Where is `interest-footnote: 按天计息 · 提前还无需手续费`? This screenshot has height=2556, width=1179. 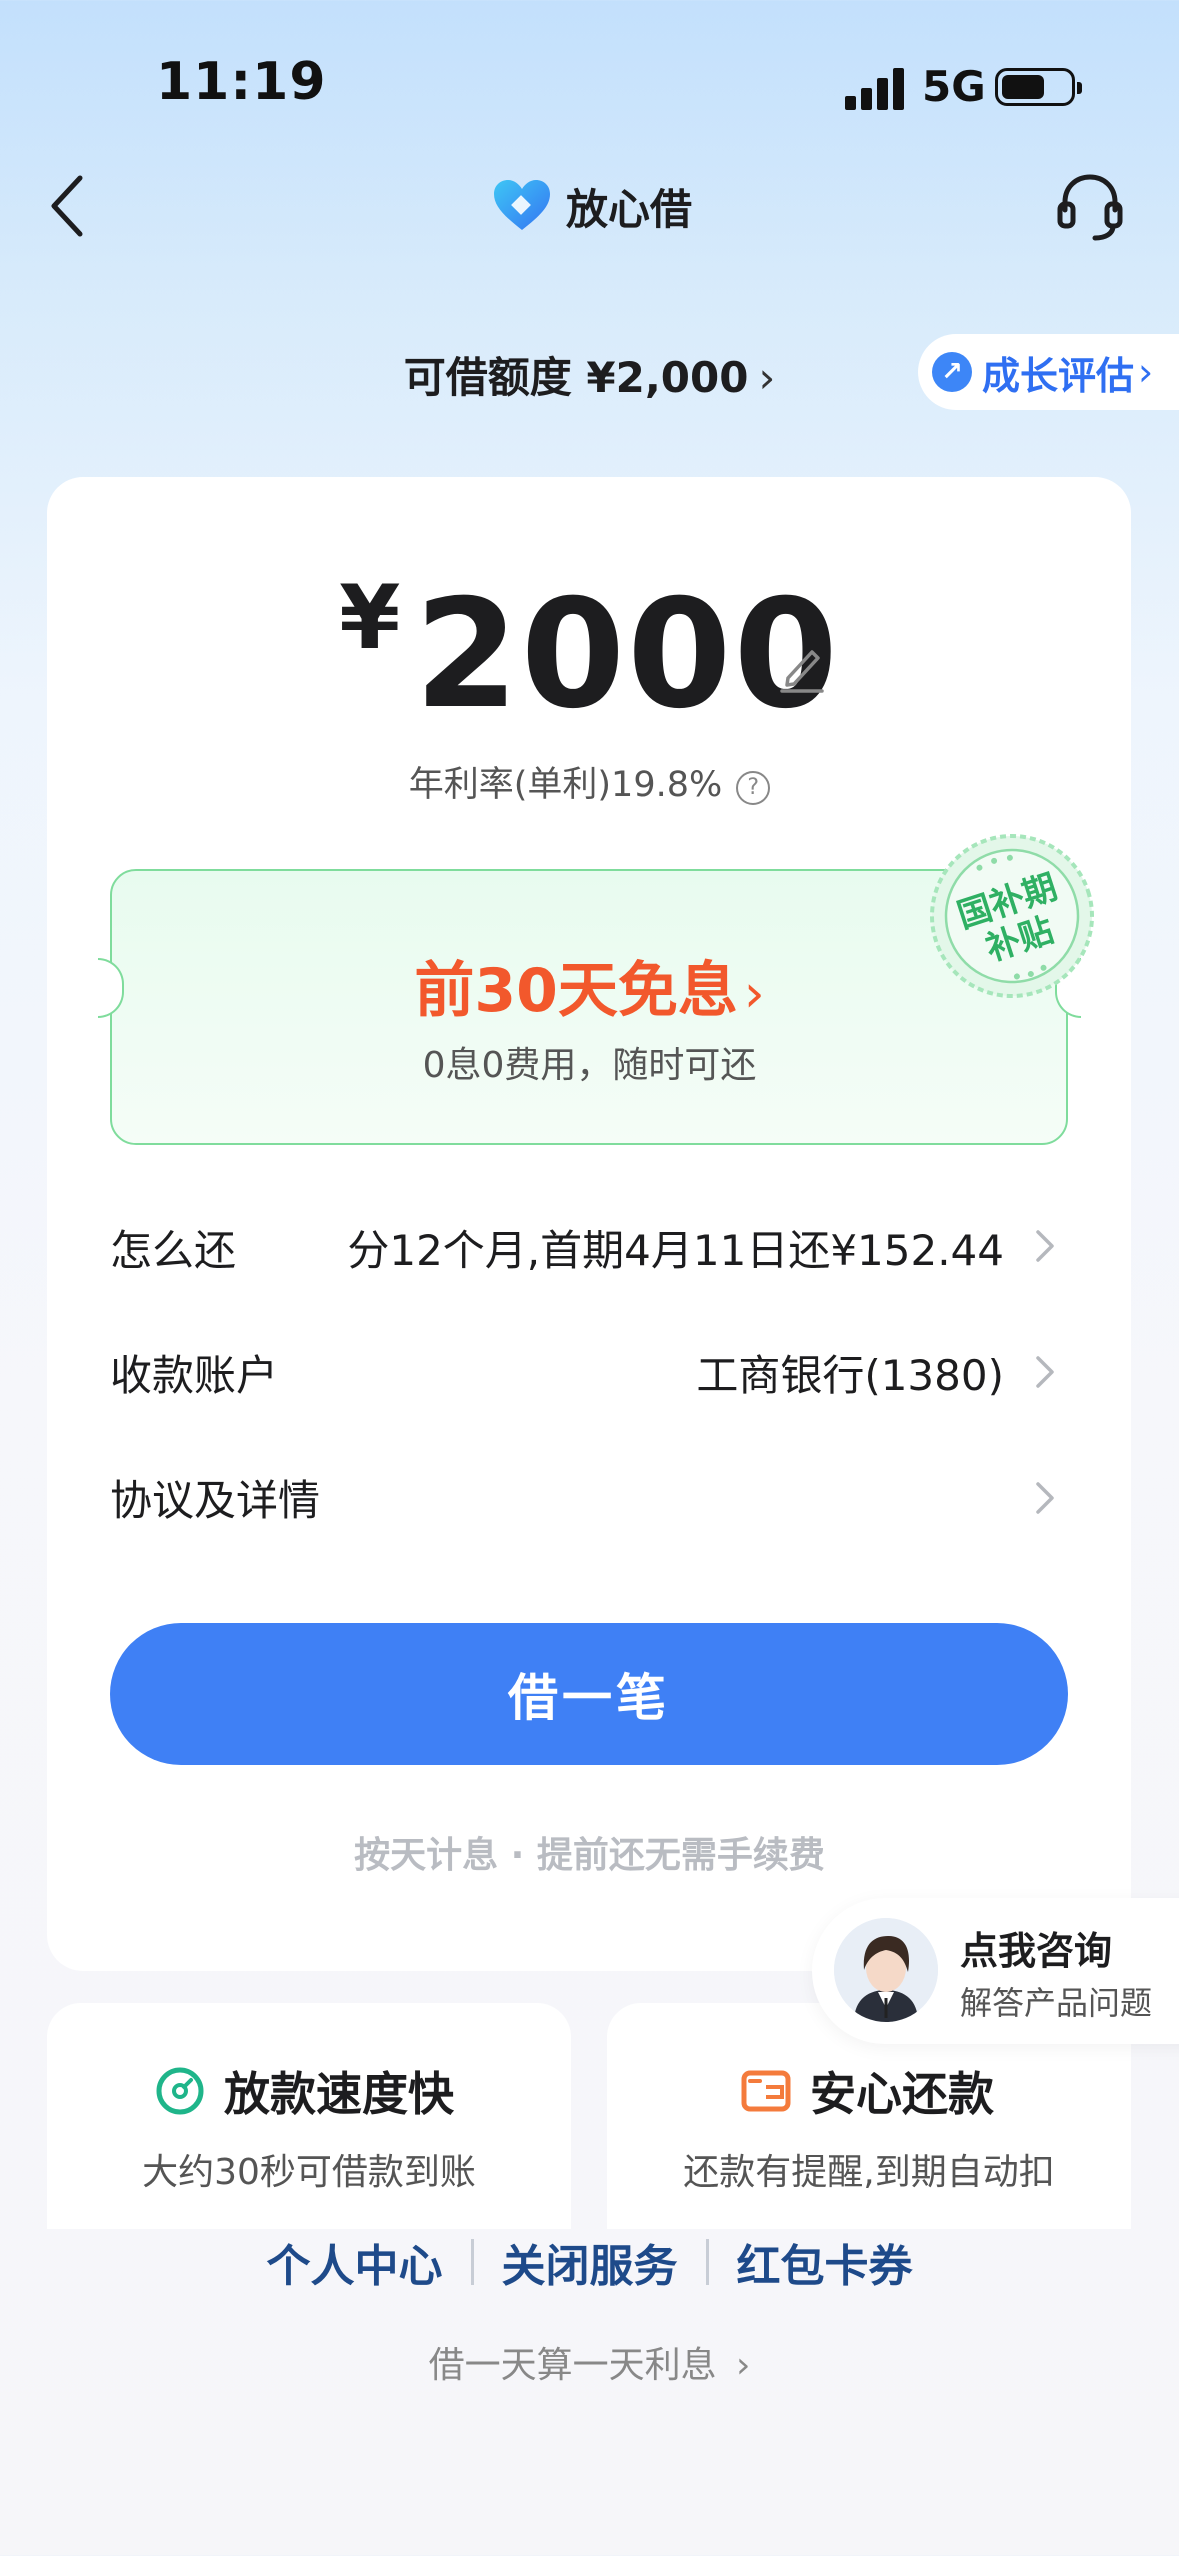 interest-footnote: 按天计息 · 提前还无需手续费 is located at coordinates (589, 1855).